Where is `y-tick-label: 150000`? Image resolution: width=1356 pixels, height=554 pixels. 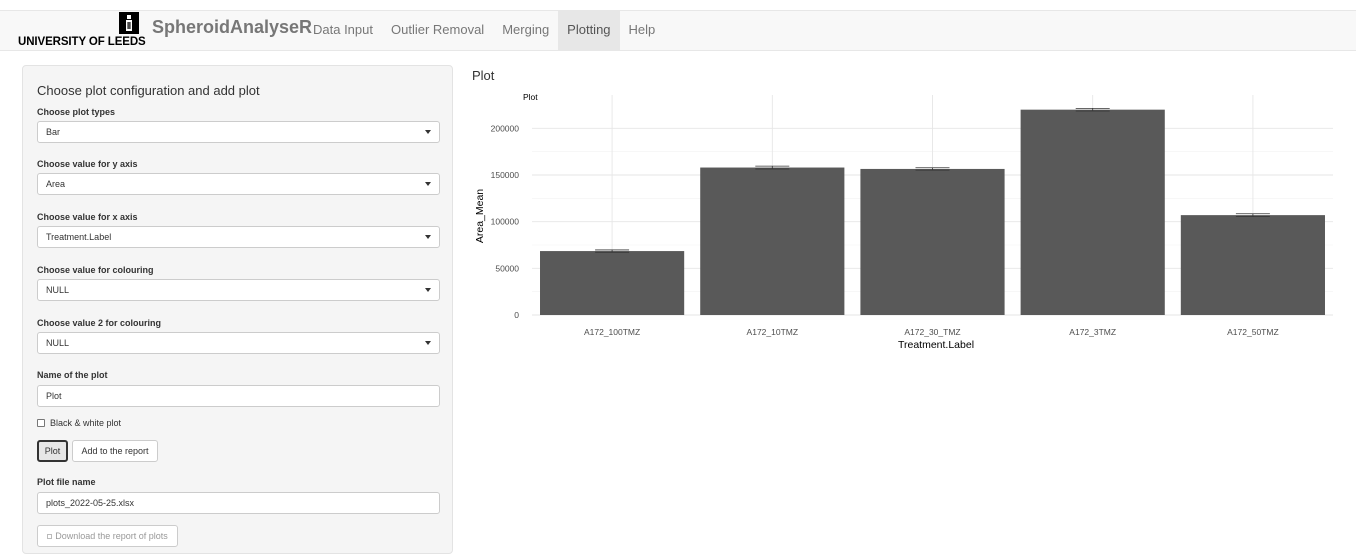
y-tick-label: 150000 is located at coordinates (505, 175).